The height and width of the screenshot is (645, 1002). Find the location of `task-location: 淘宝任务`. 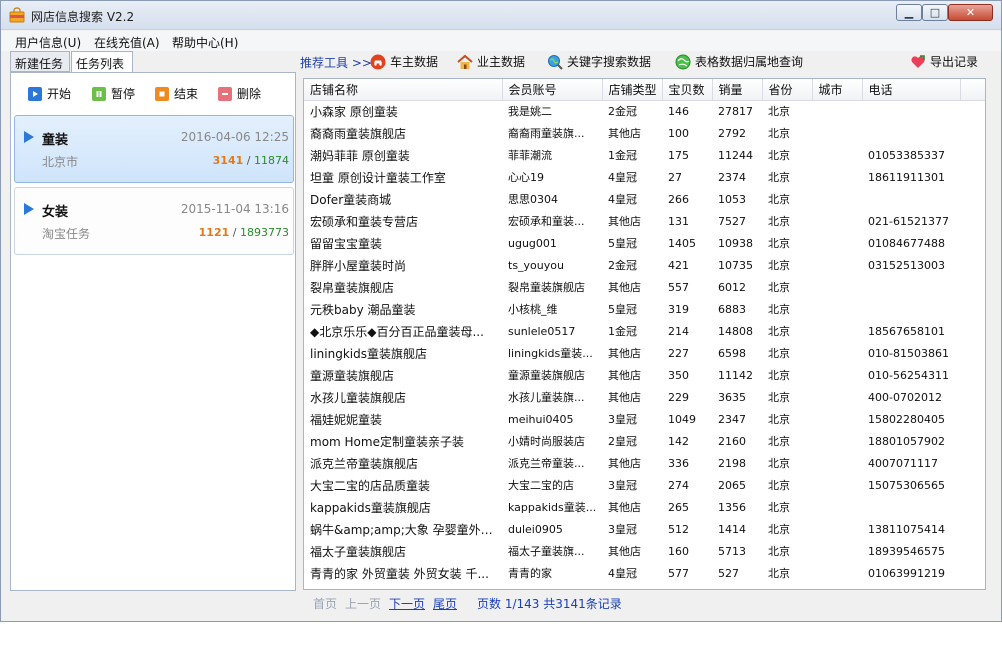

task-location: 淘宝任务 is located at coordinates (66, 234).